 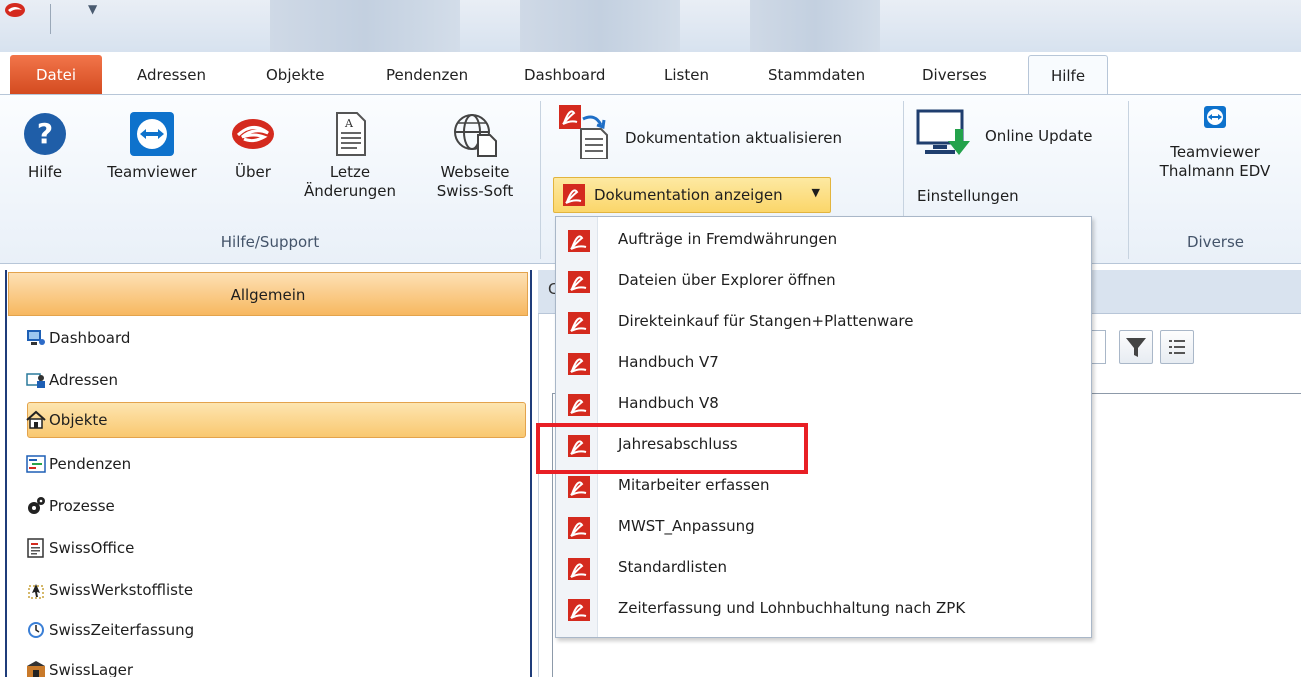 I want to click on document-icon: A, so click(x=351, y=134).